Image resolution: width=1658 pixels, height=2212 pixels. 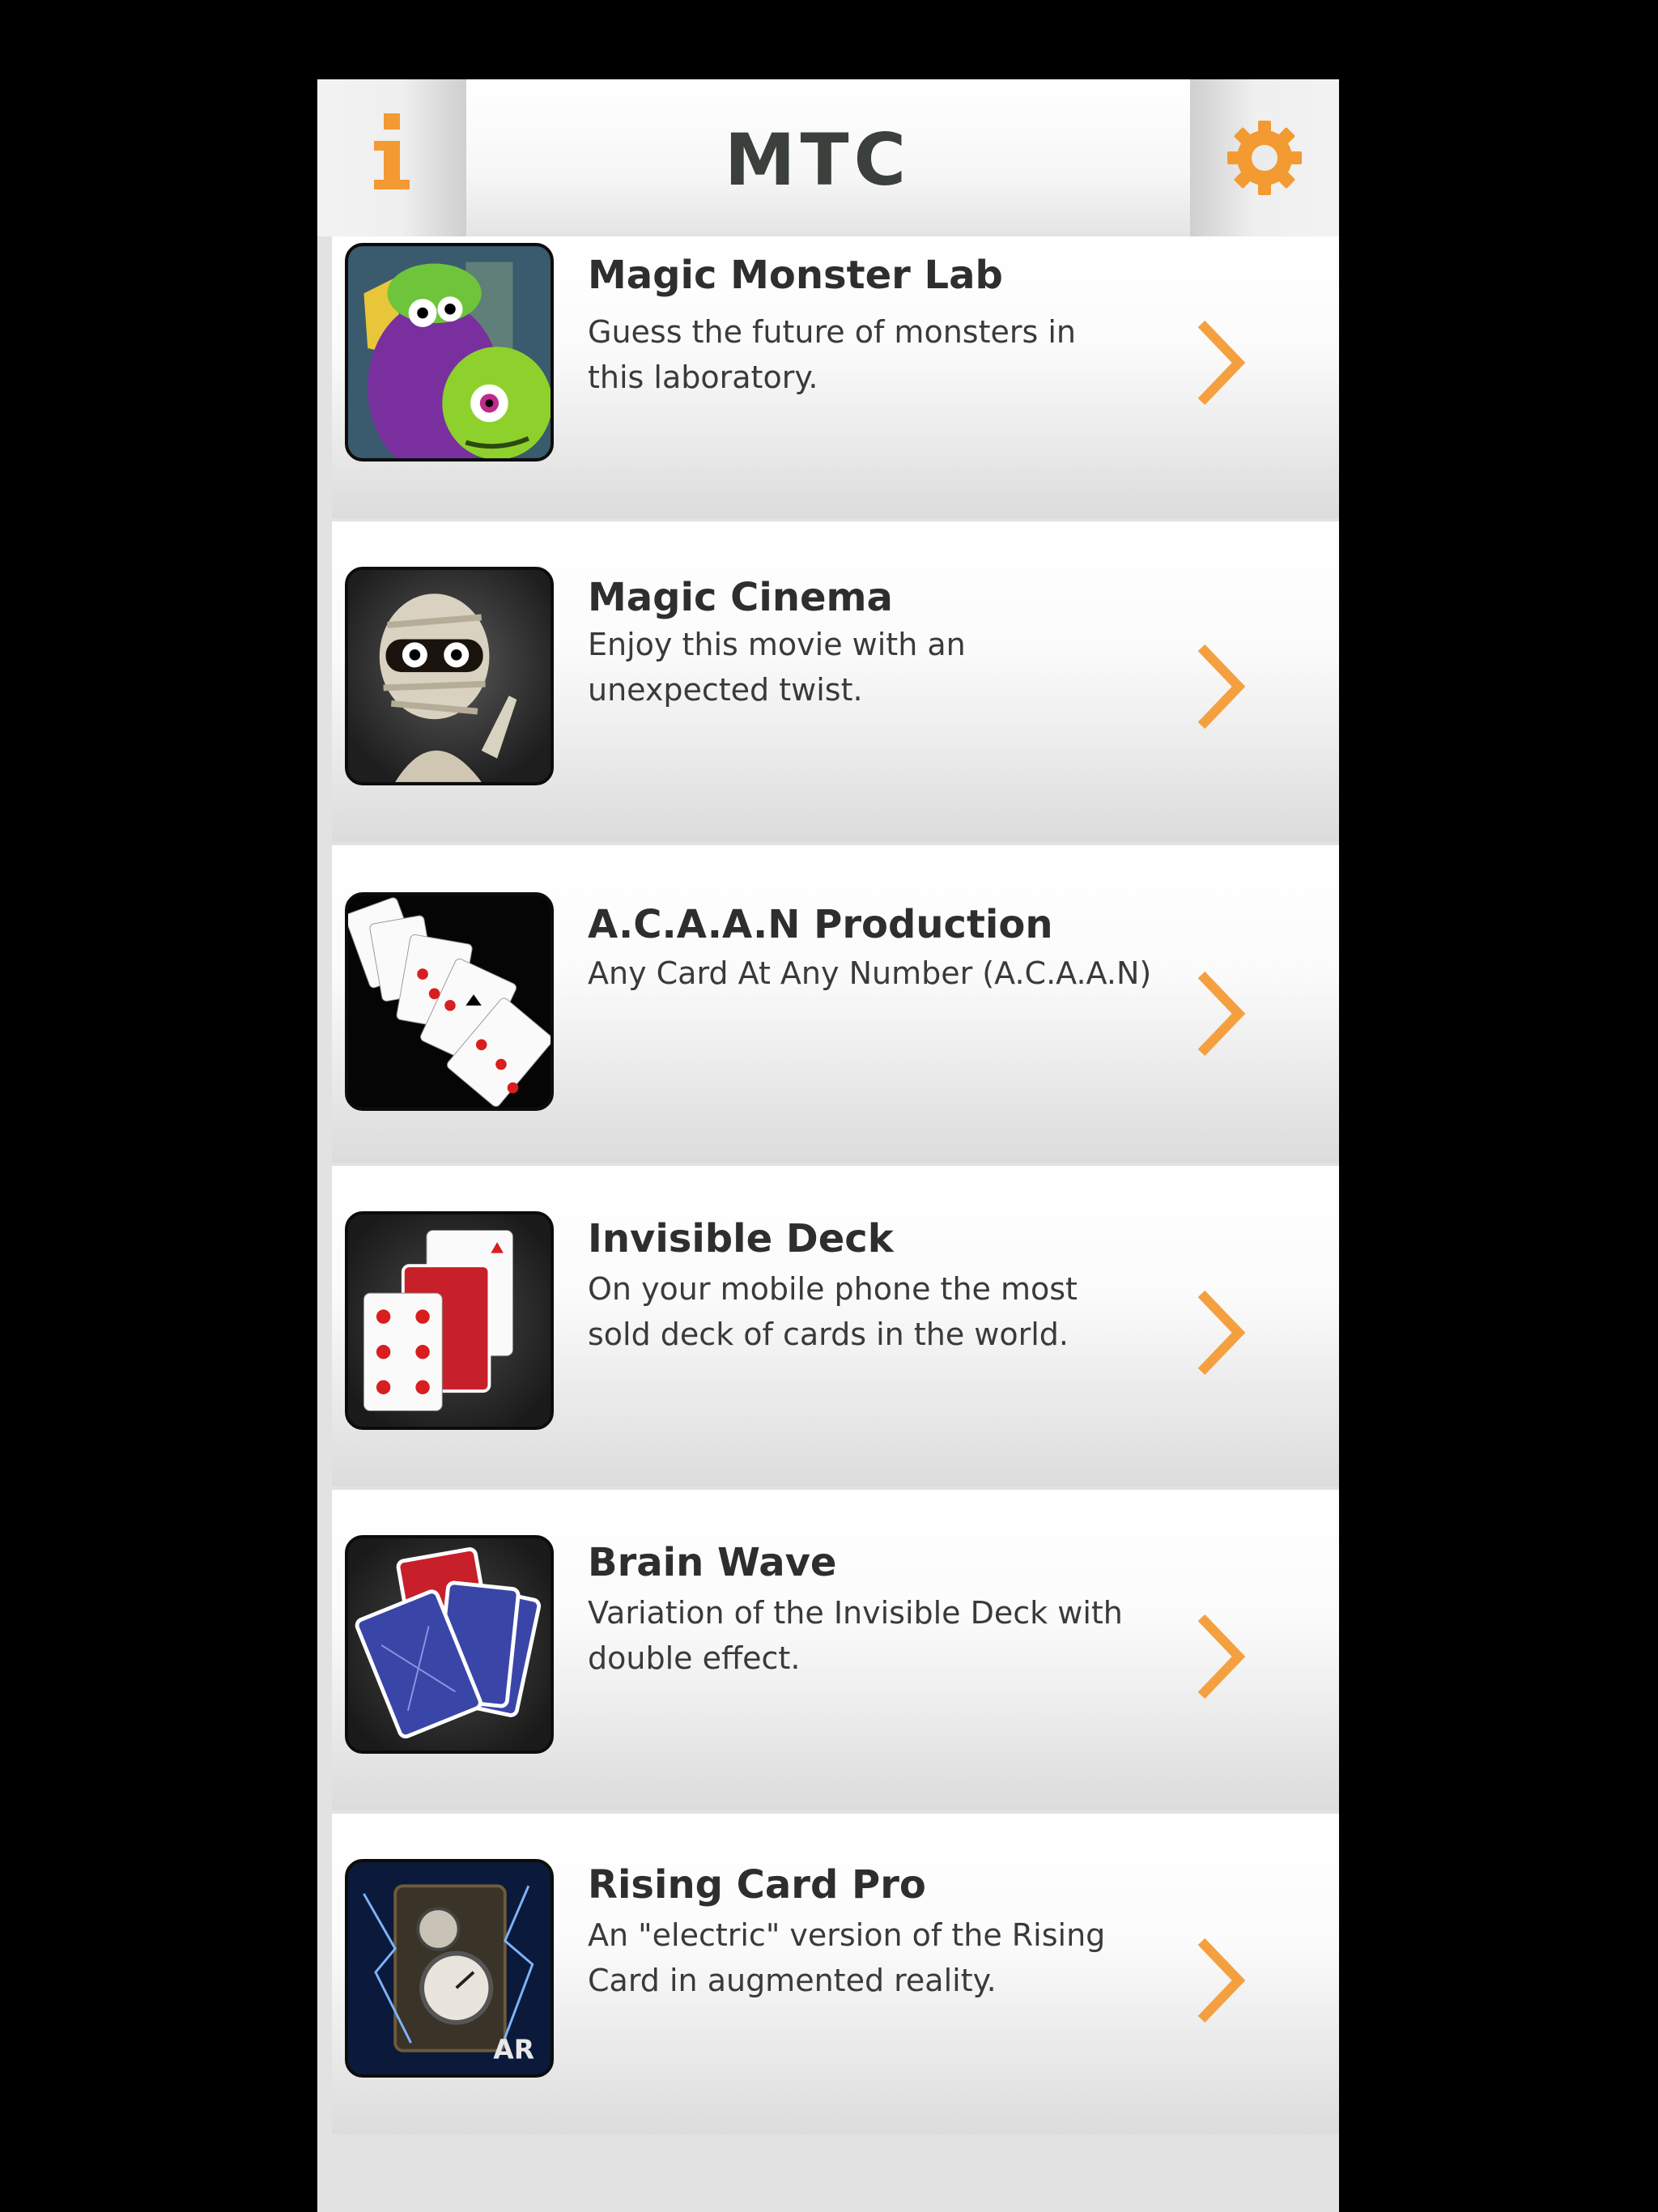 I want to click on mtc-logo: MTC, so click(x=818, y=160).